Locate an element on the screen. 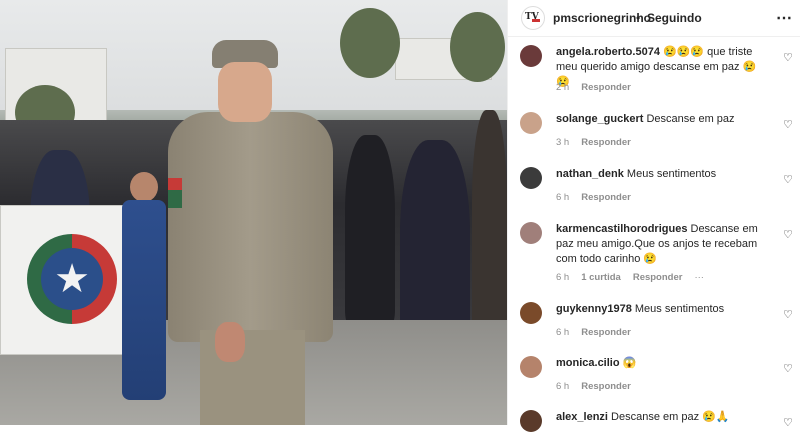 This screenshot has height=432, width=800. comment-meta: 3 h Responder is located at coordinates (599, 142).